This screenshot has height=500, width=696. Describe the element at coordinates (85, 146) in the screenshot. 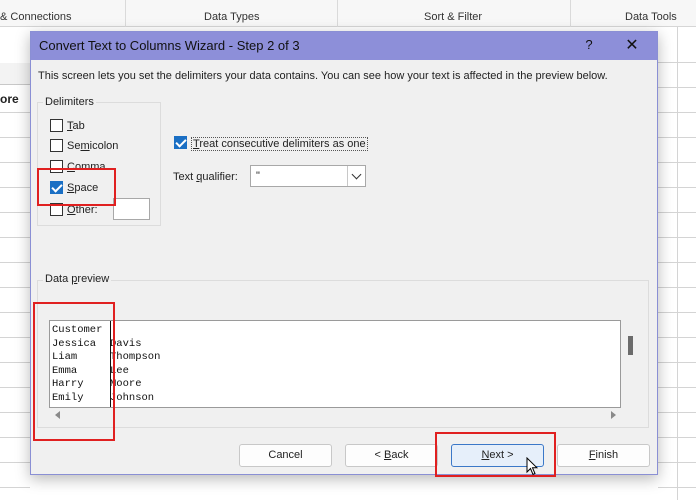

I see `semicolon-label-accel: m` at that location.